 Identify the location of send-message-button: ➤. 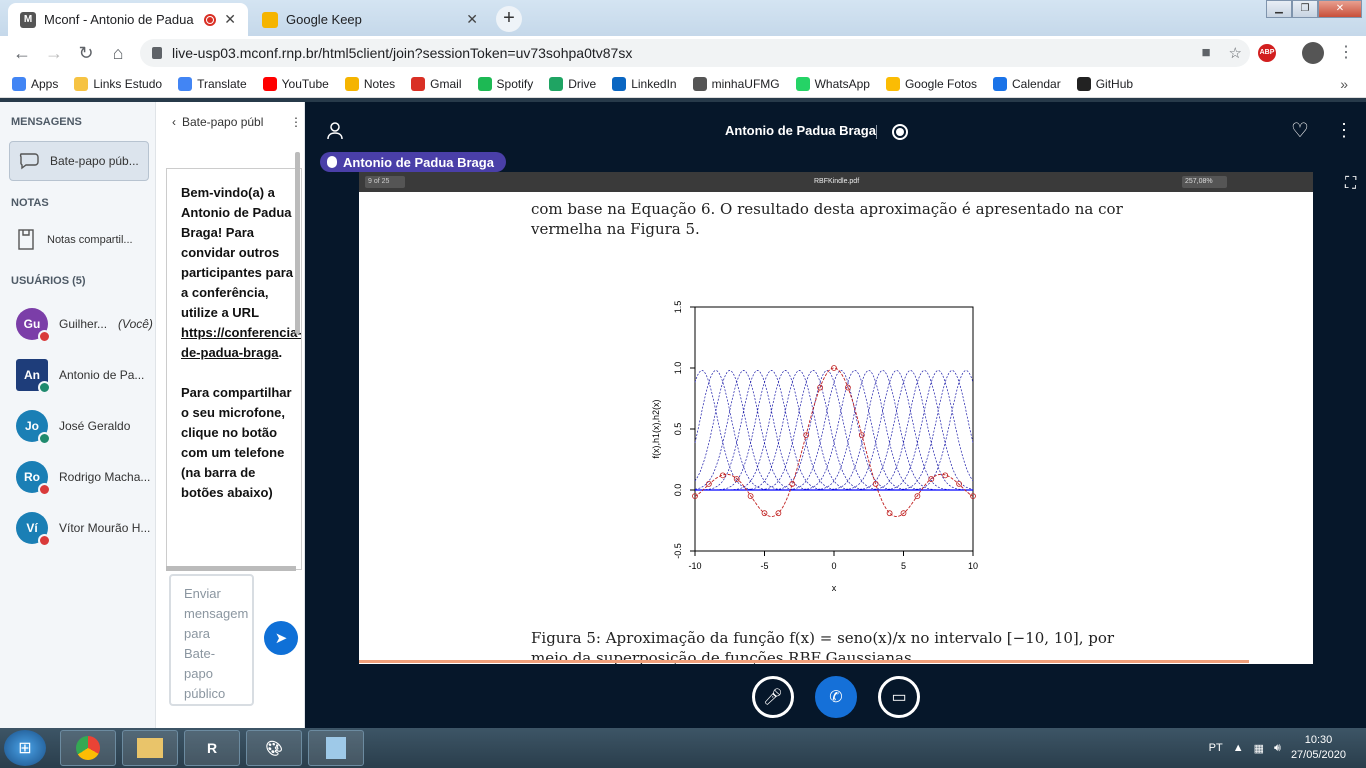
(281, 638).